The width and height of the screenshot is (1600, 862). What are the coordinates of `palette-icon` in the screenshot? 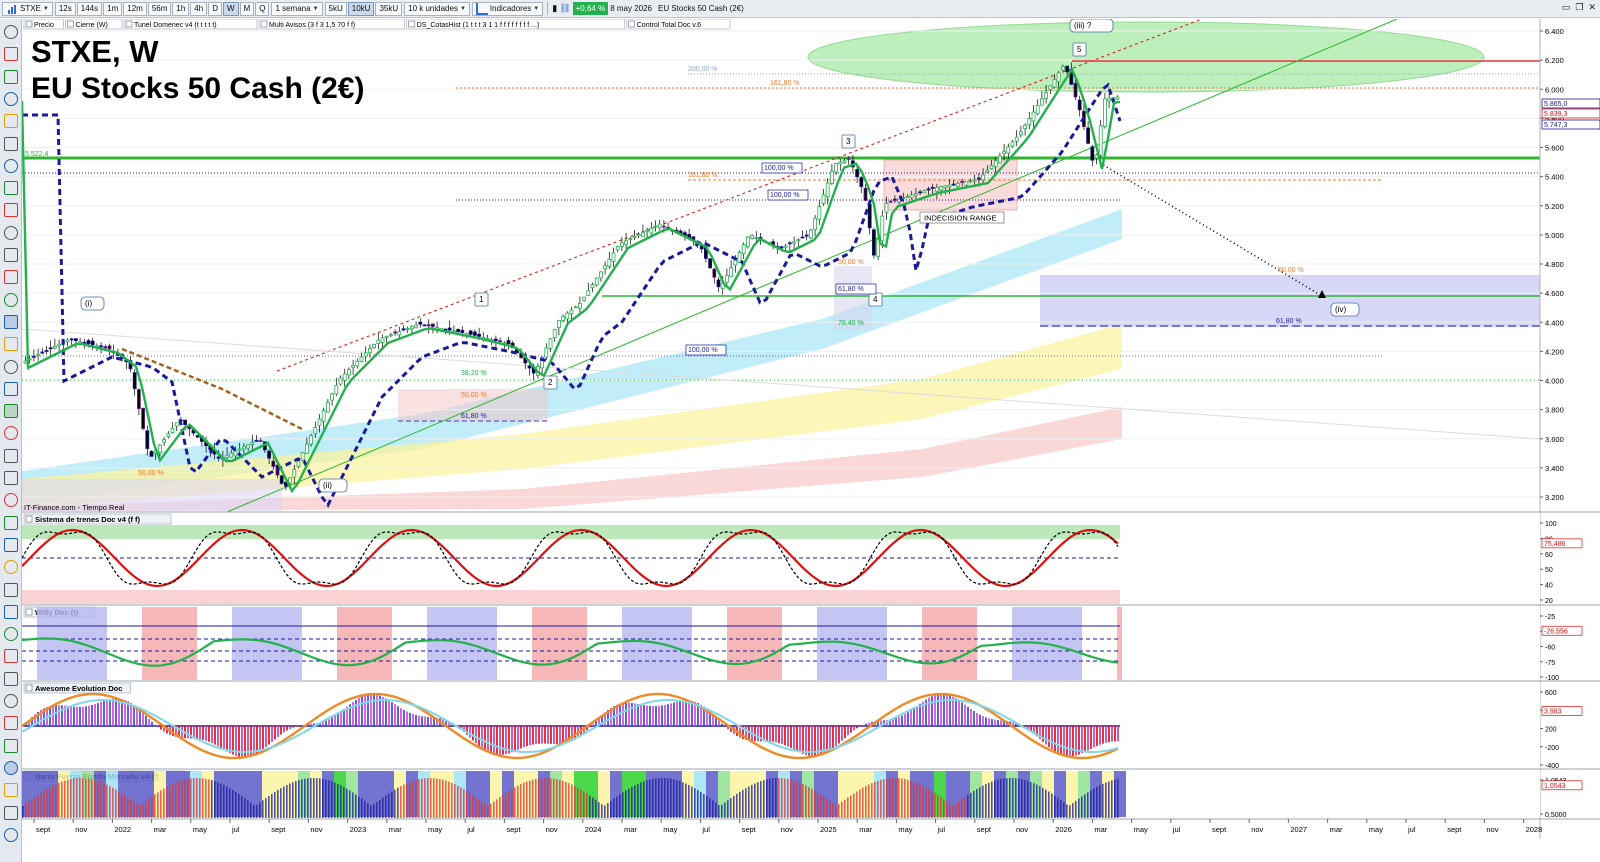 It's located at (11, 745).